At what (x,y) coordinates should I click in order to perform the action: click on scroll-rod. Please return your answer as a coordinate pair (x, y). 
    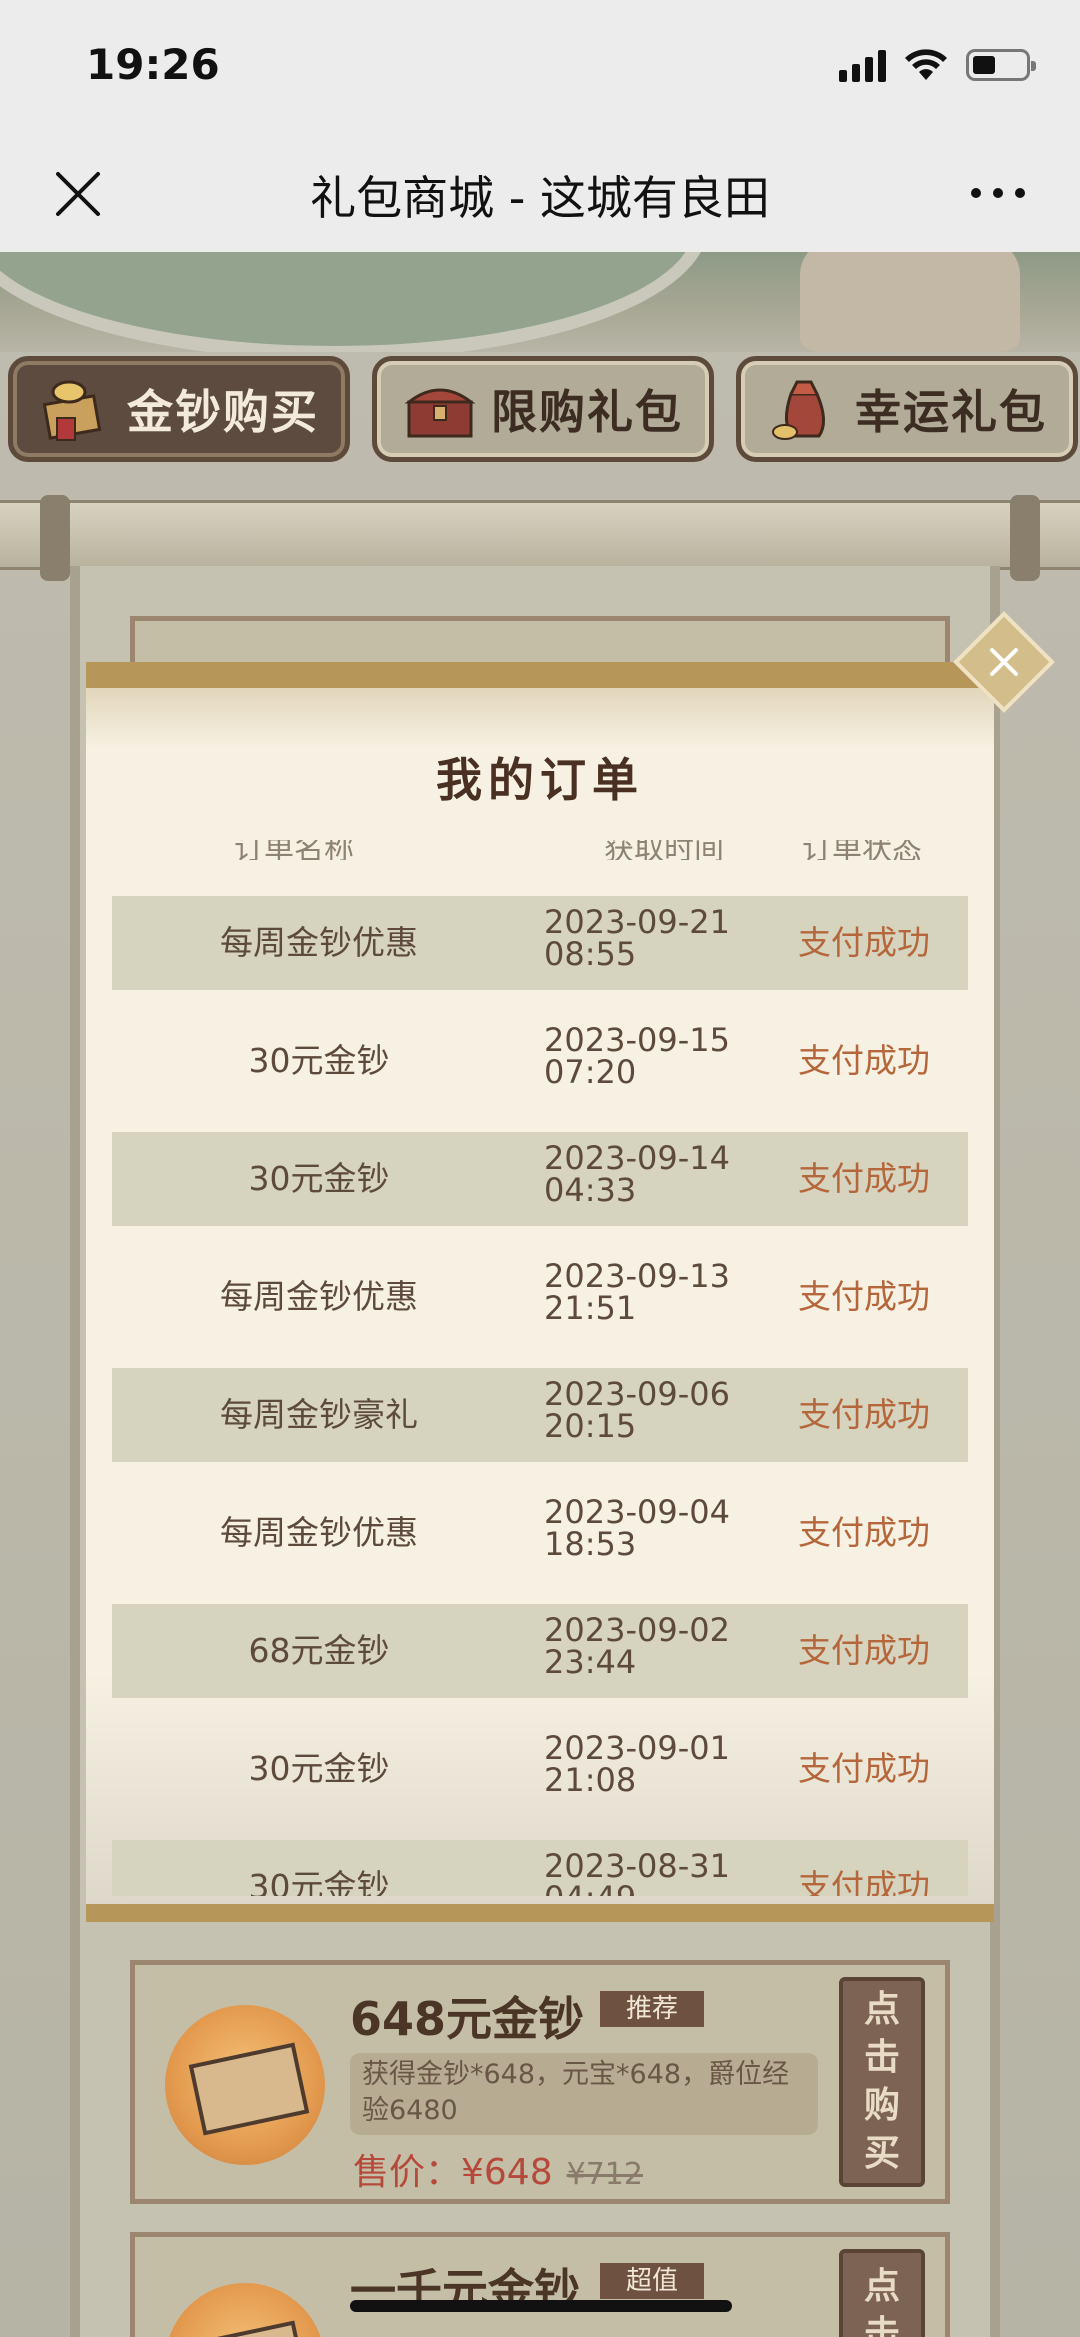
    Looking at the image, I should click on (540, 538).